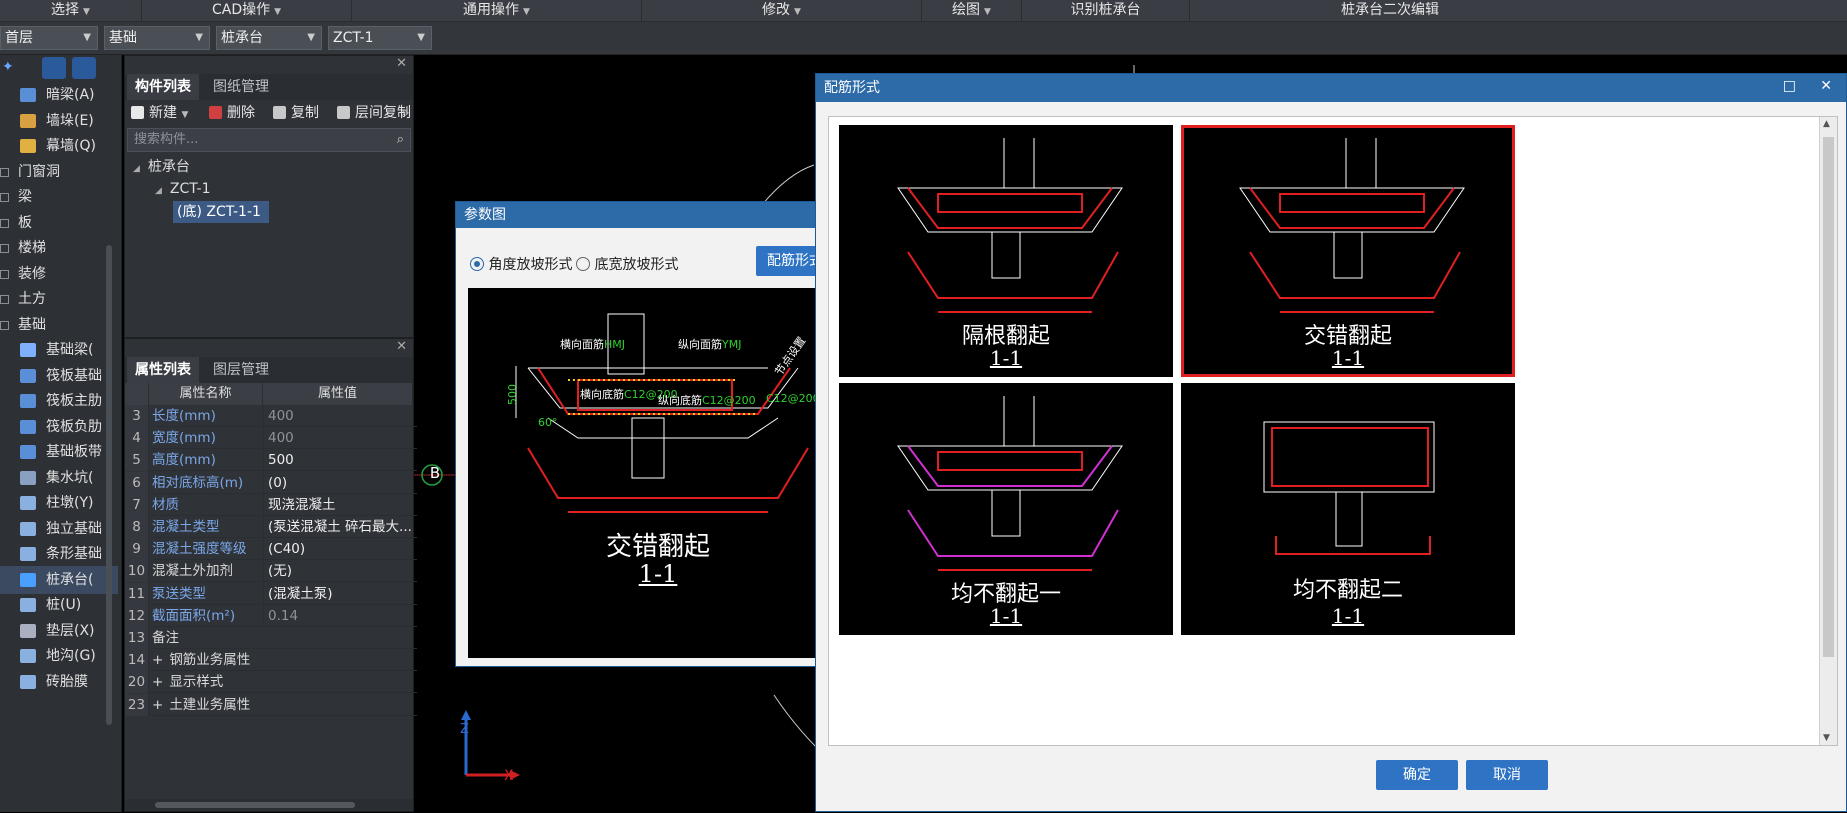 The width and height of the screenshot is (1847, 813). Describe the element at coordinates (59, 121) in the screenshot. I see `nav-item: 墙垛(E)` at that location.